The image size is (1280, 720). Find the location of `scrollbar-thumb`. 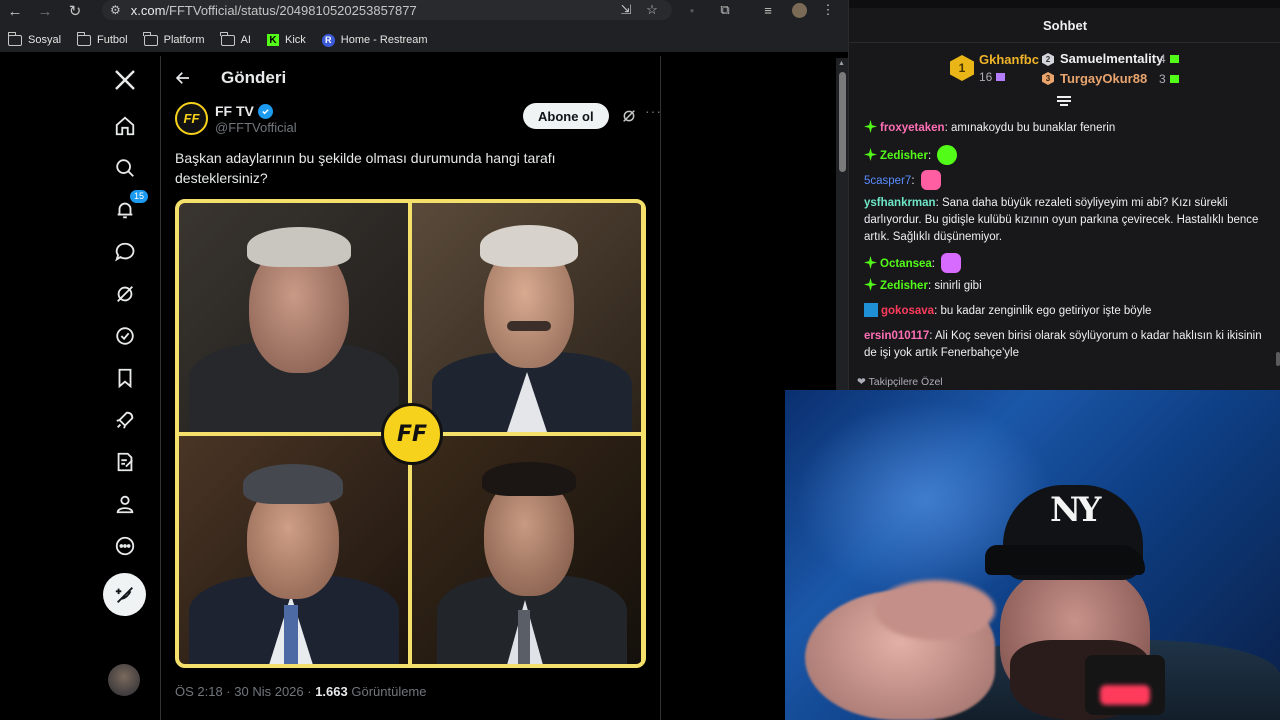

scrollbar-thumb is located at coordinates (842, 122).